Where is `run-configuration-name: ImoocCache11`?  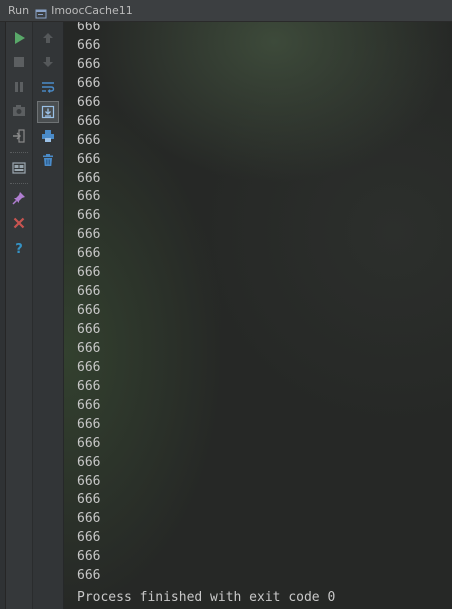
run-configuration-name: ImoocCache11 is located at coordinates (92, 10).